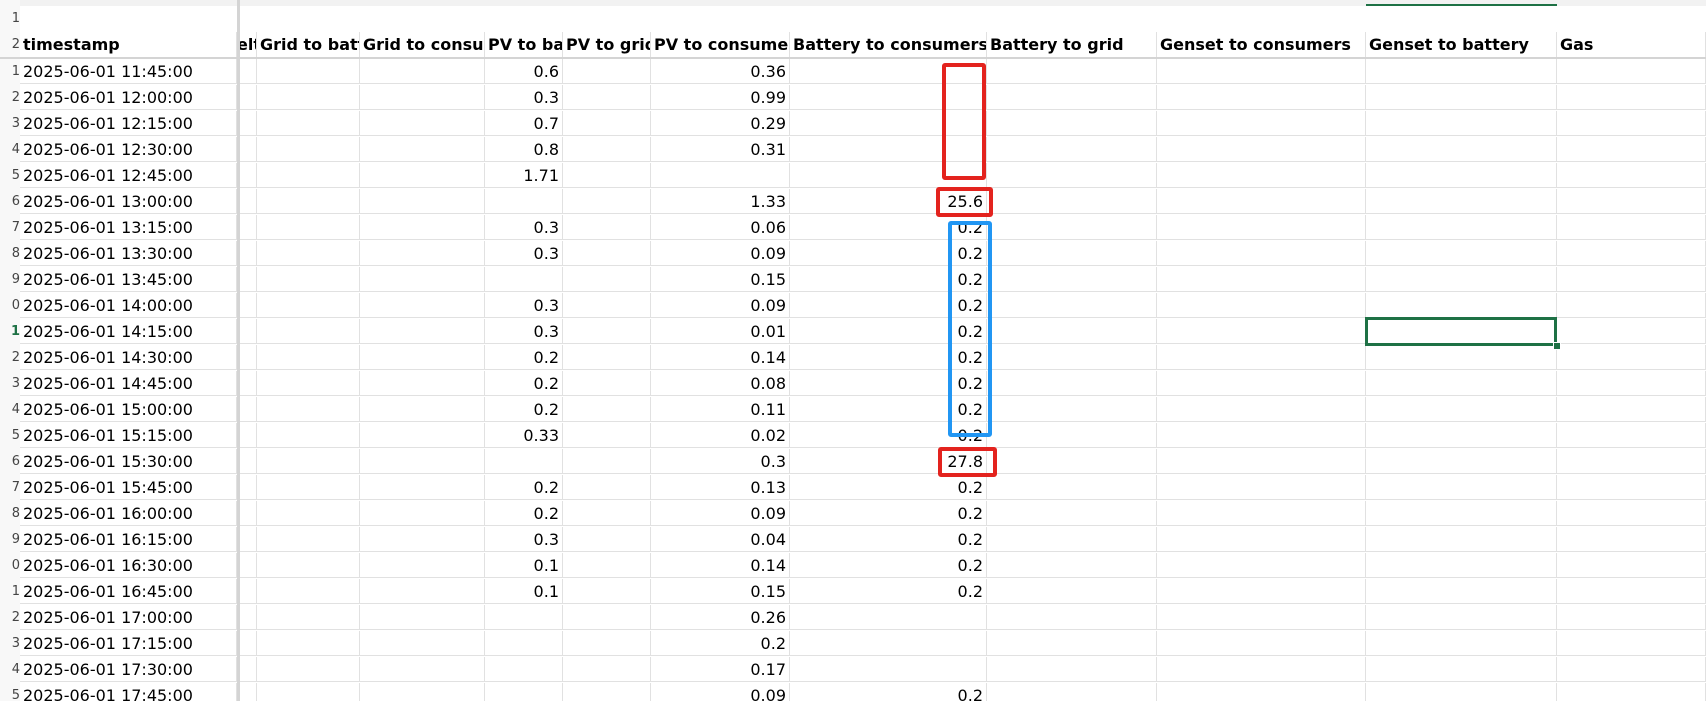 The width and height of the screenshot is (1706, 701). Describe the element at coordinates (128, 383) in the screenshot. I see `timestamp-cell: 2025-06-01 14:45:00` at that location.